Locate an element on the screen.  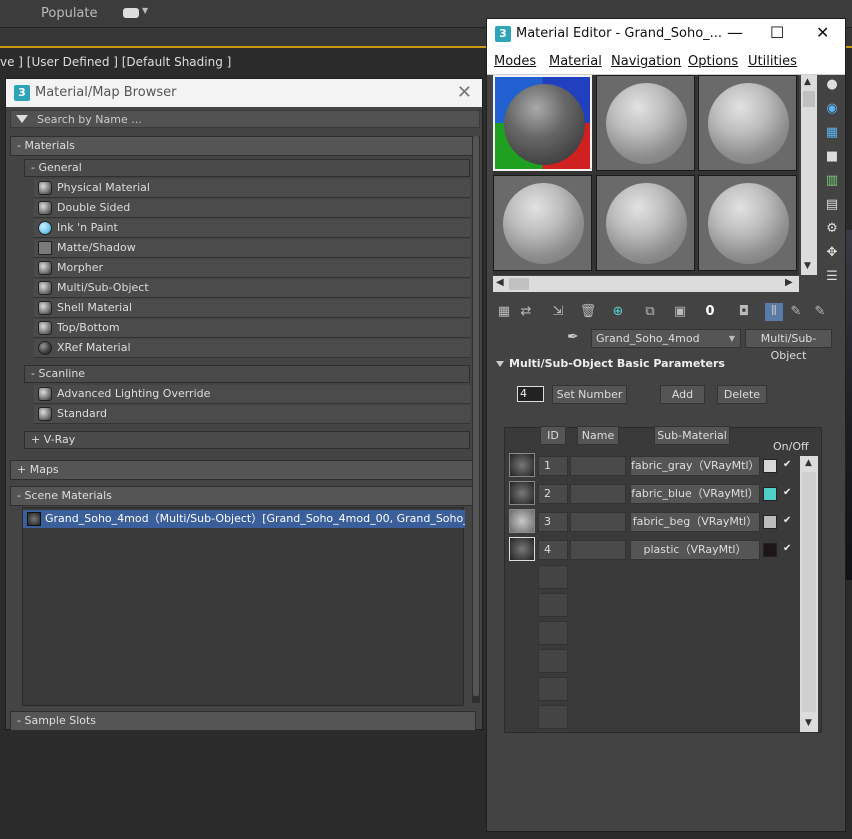
material-item: Top/Bottom is located at coordinates (252, 328).